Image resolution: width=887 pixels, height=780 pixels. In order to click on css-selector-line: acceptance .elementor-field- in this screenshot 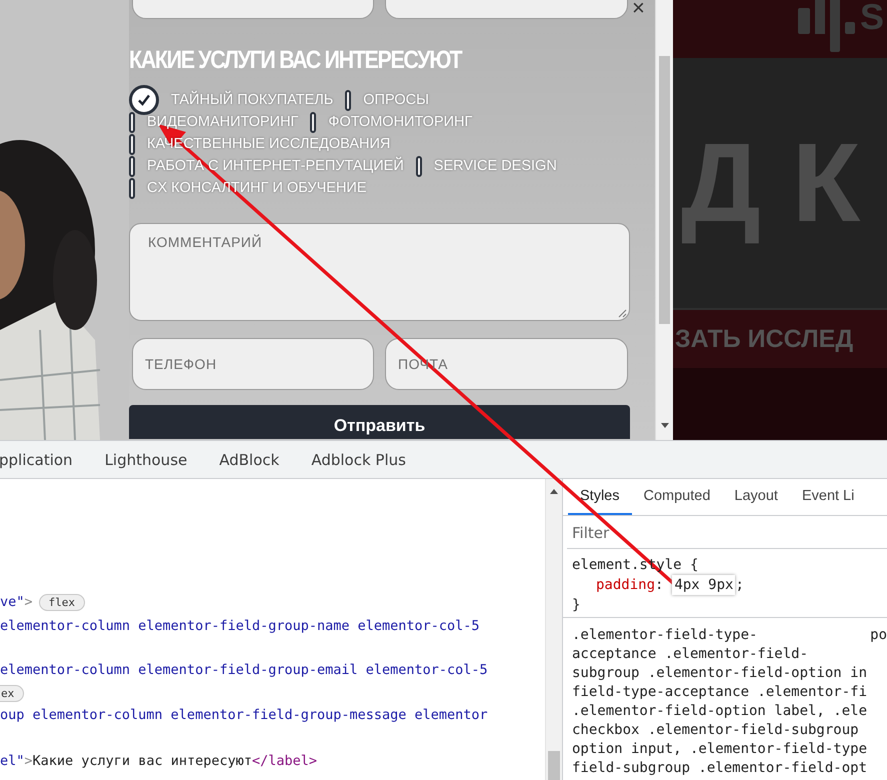, I will do `click(690, 654)`.